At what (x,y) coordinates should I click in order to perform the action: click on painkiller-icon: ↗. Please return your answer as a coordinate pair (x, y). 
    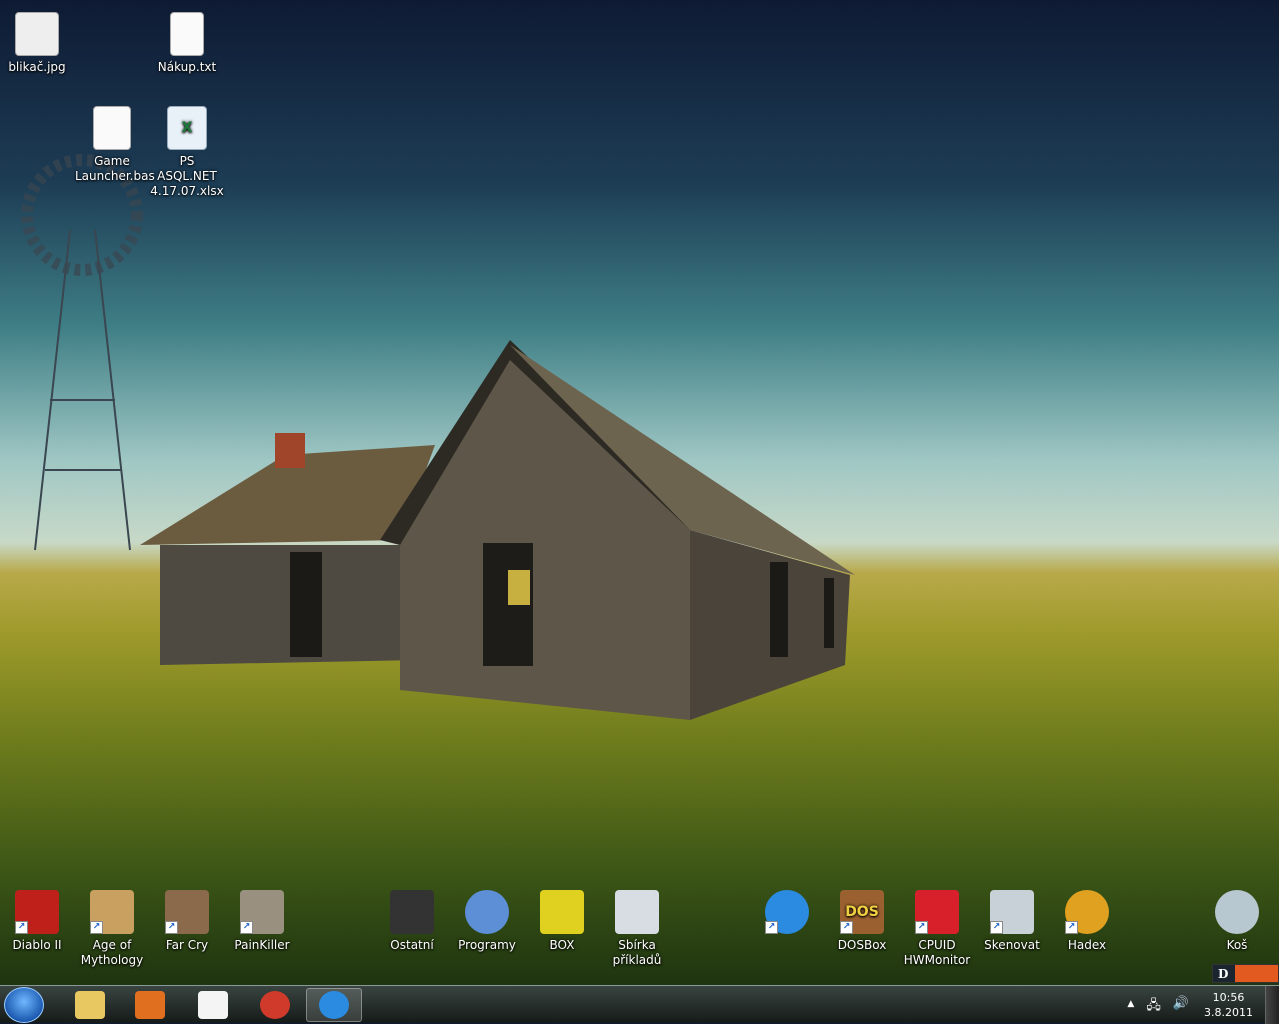
    Looking at the image, I should click on (262, 912).